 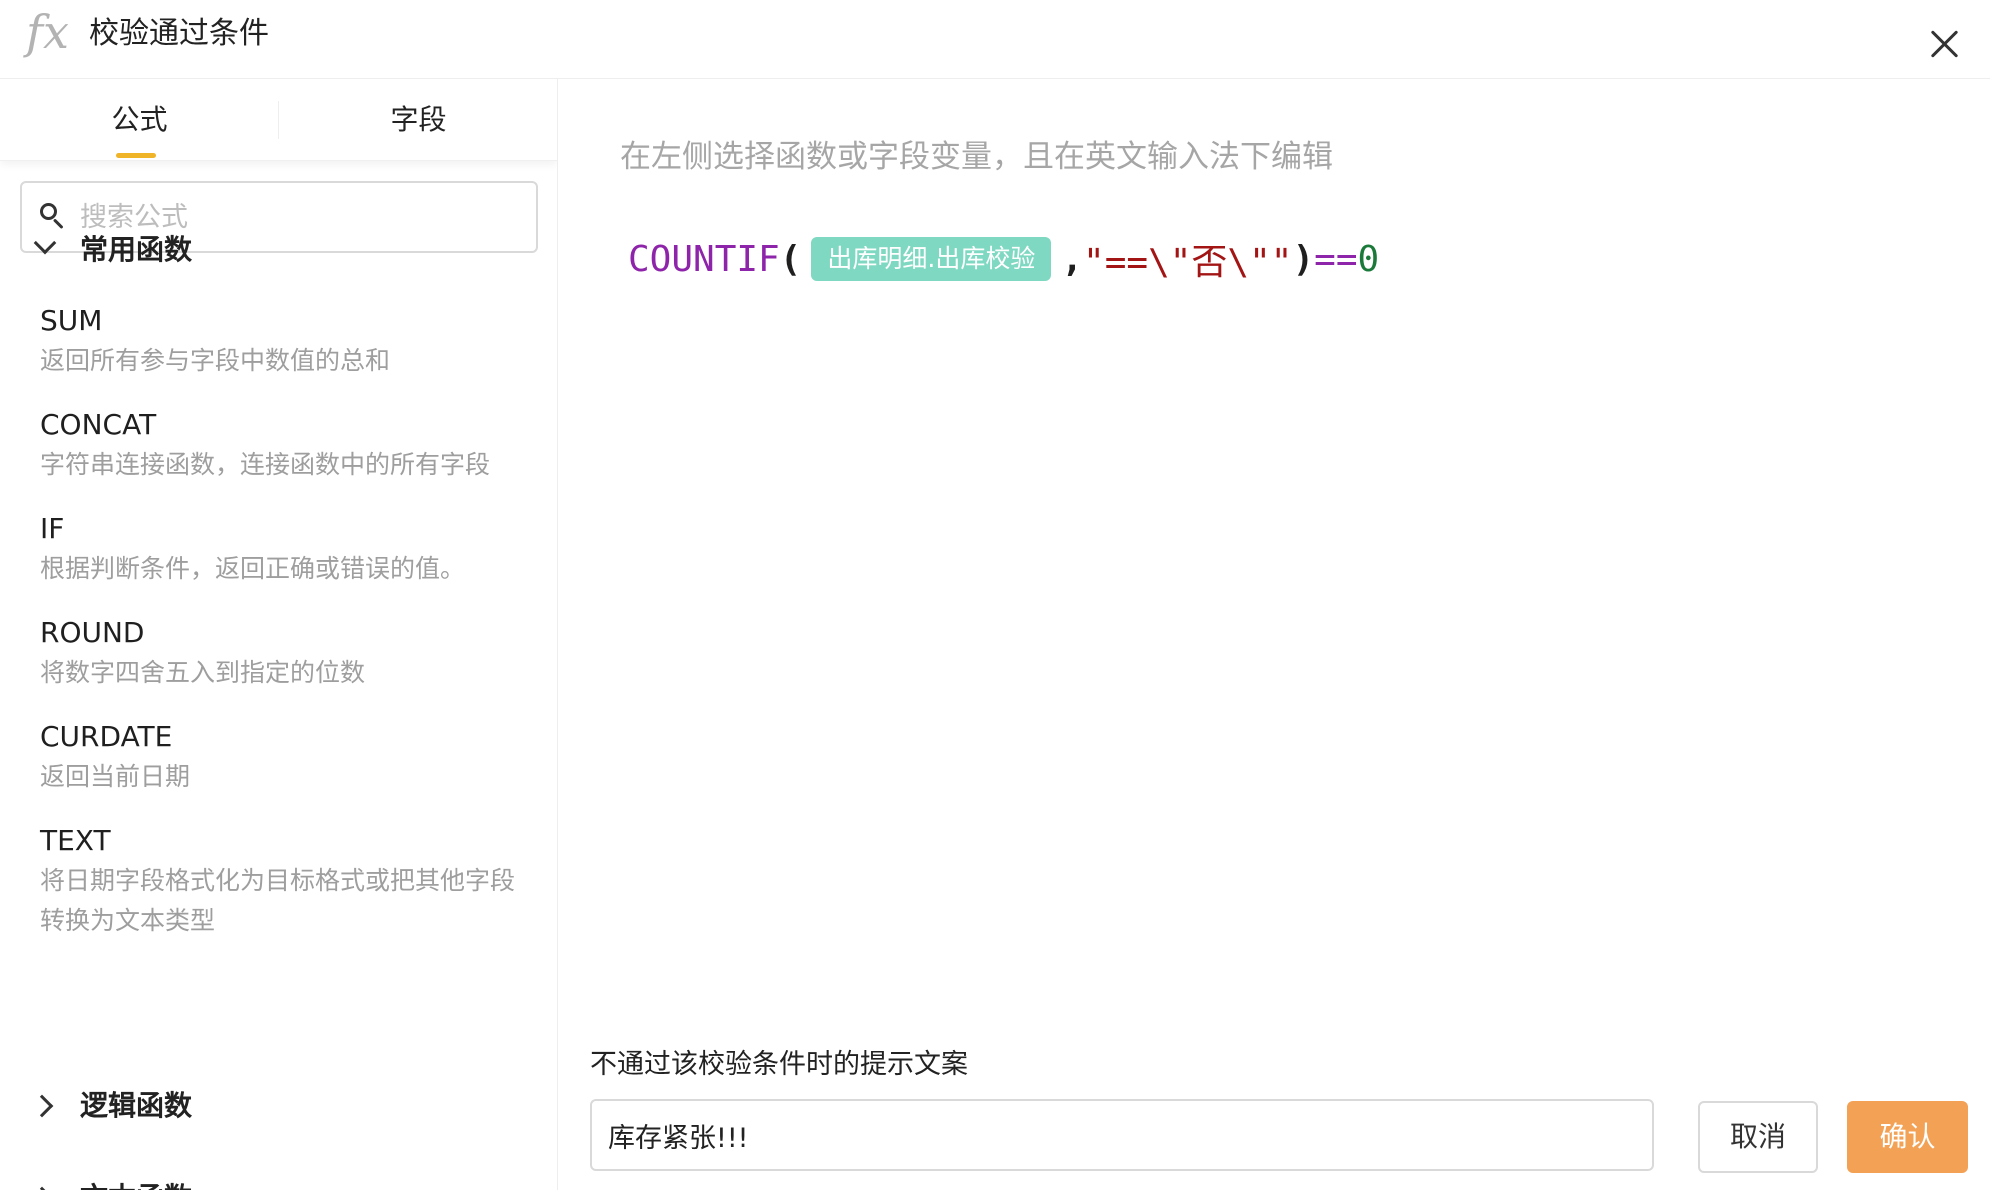 I want to click on formula-number: 0, so click(x=1368, y=259).